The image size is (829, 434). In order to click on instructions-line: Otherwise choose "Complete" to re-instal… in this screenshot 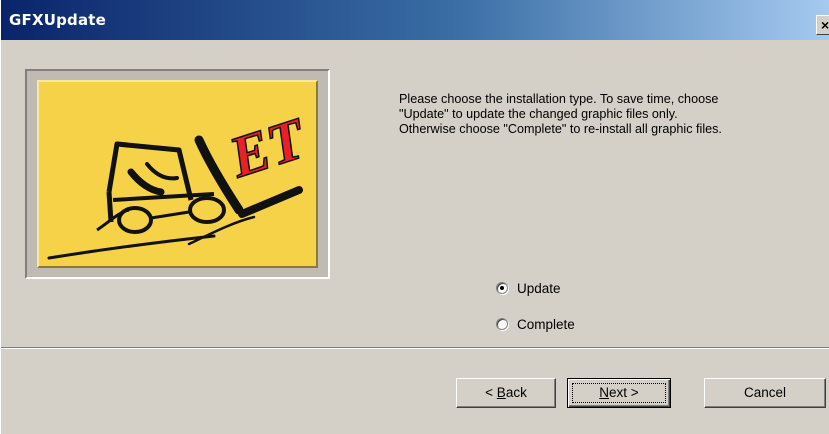, I will do `click(560, 128)`.